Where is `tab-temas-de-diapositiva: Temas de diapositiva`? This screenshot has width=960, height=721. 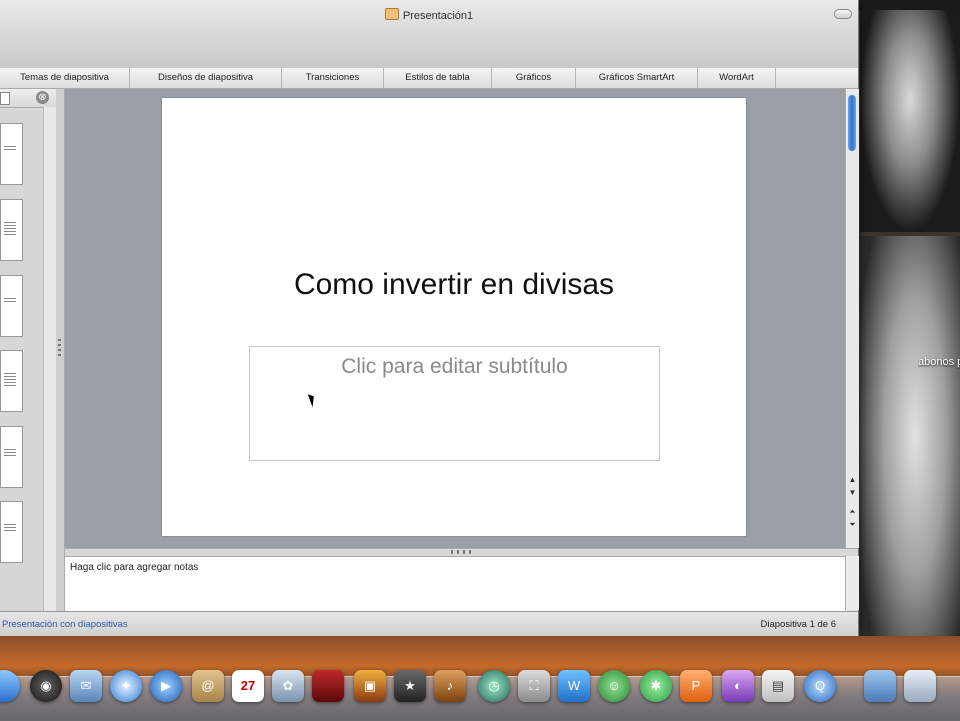 tab-temas-de-diapositiva: Temas de diapositiva is located at coordinates (65, 78).